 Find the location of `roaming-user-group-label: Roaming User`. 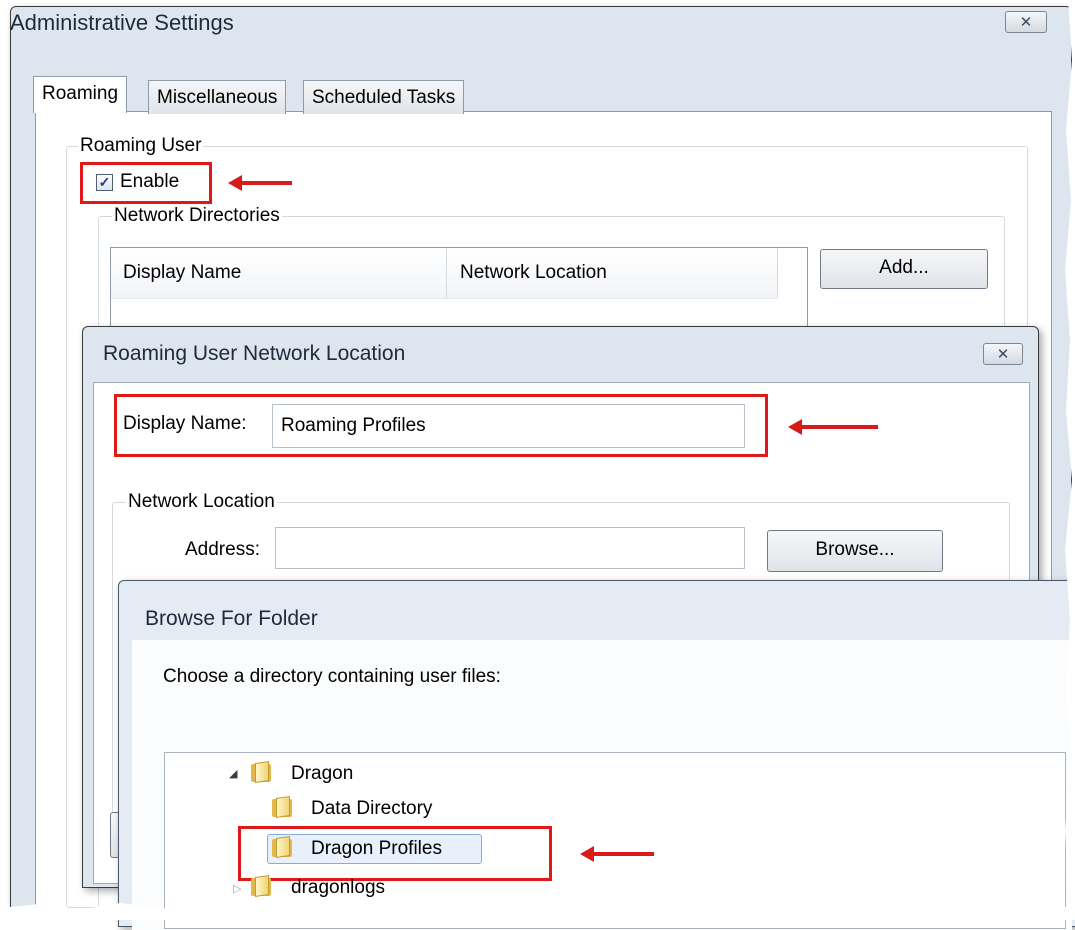

roaming-user-group-label: Roaming User is located at coordinates (141, 146).